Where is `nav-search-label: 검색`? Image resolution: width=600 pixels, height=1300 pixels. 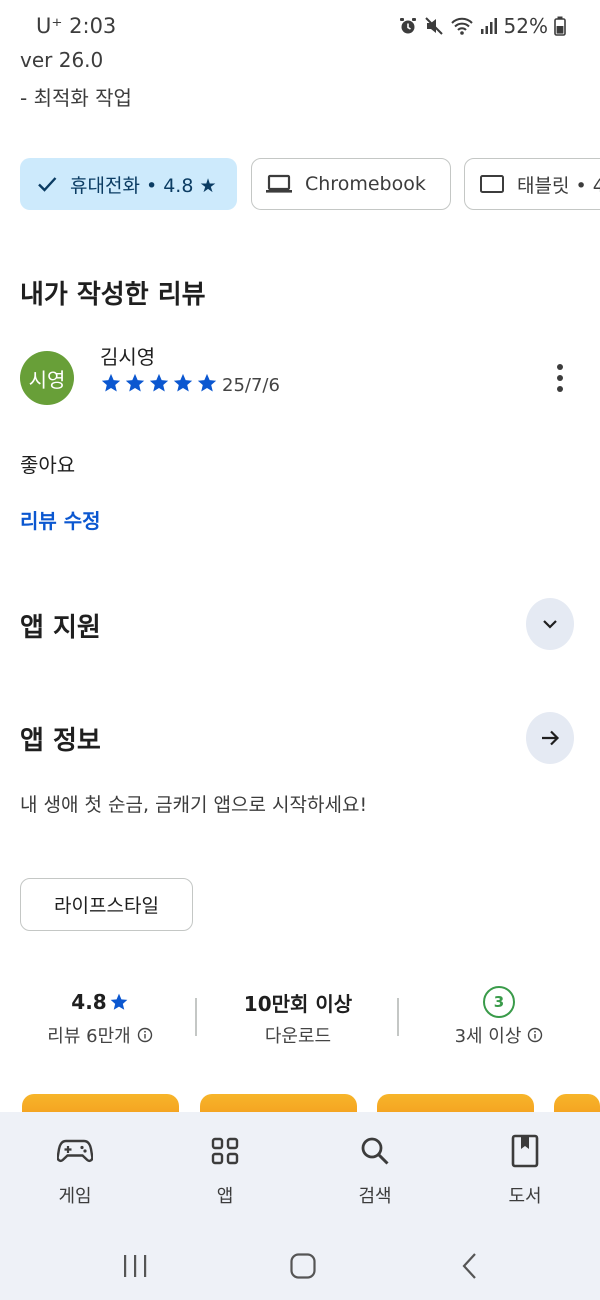 nav-search-label: 검색 is located at coordinates (375, 1196).